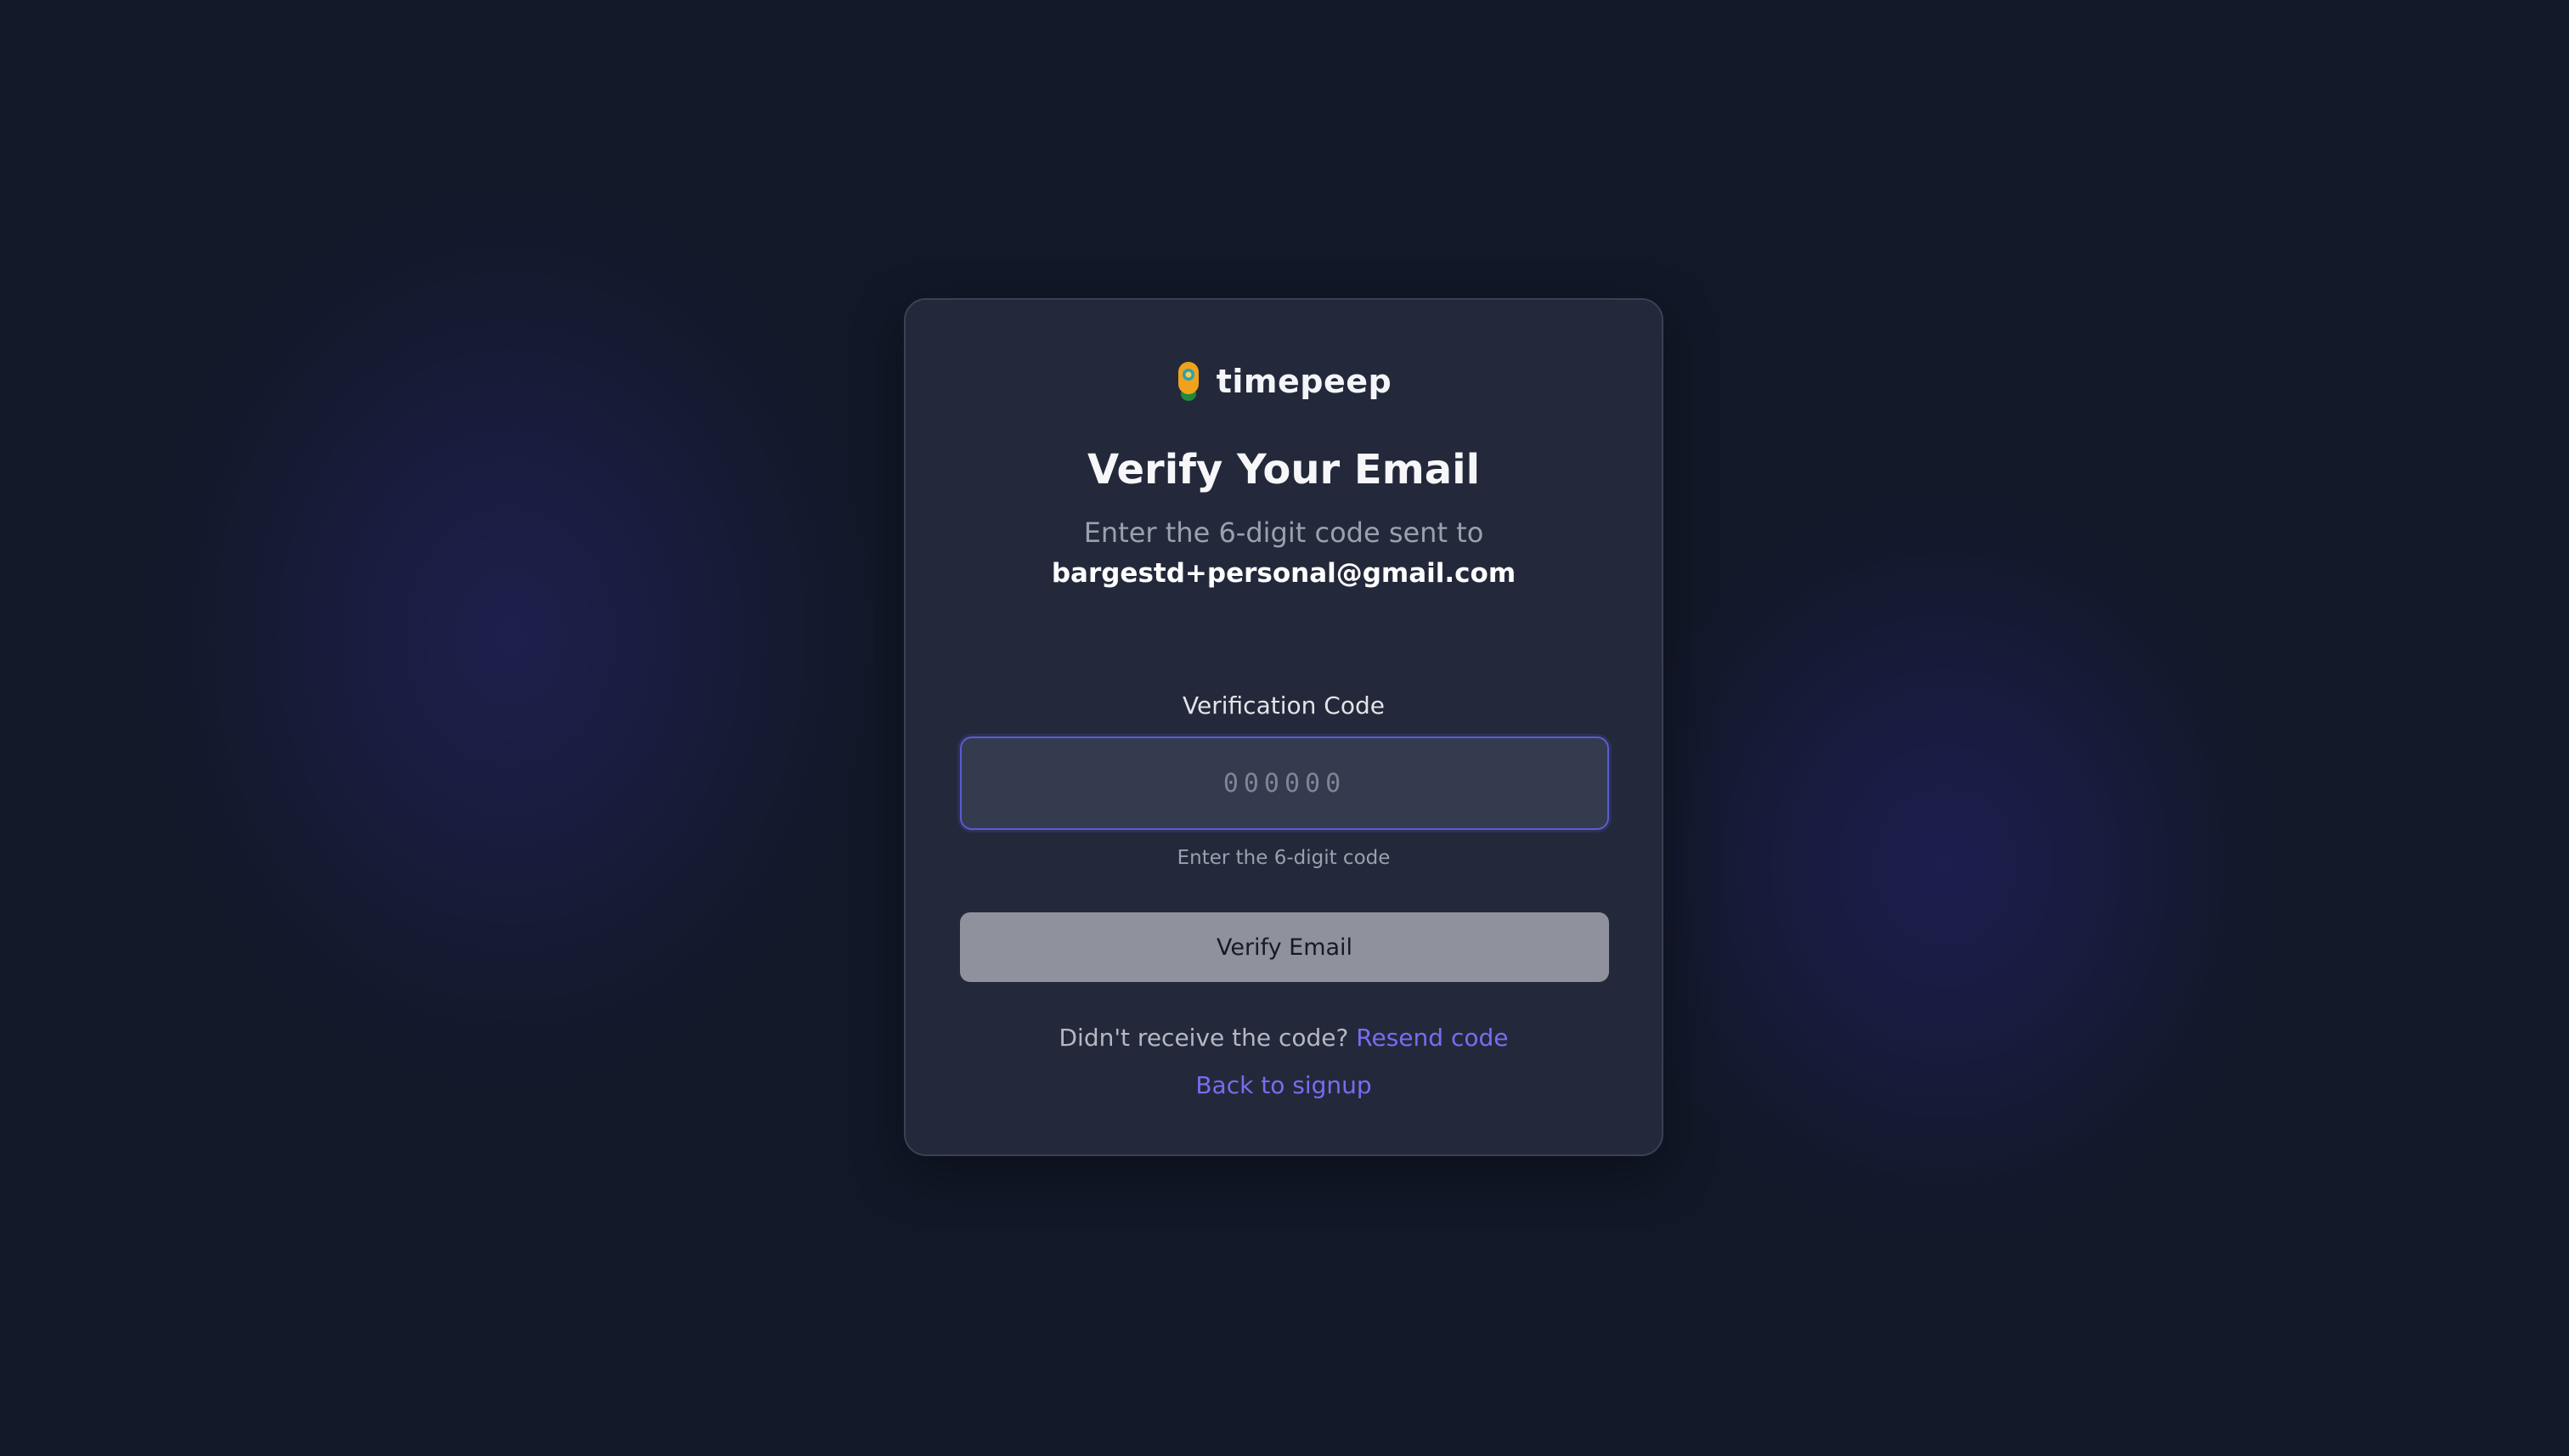  I want to click on verification-code-input, so click(1284, 783).